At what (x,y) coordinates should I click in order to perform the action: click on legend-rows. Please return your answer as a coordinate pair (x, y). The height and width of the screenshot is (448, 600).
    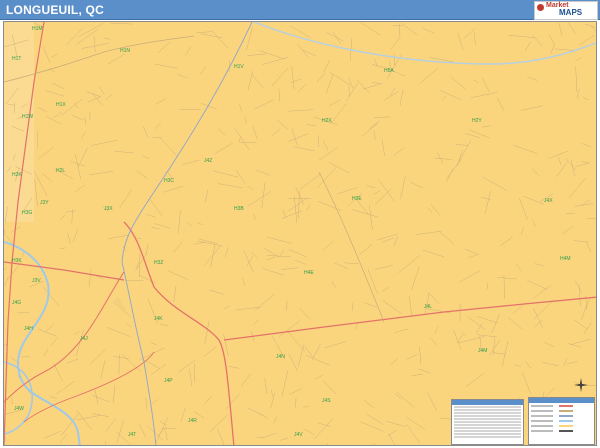
    Looking at the image, I should click on (487, 422).